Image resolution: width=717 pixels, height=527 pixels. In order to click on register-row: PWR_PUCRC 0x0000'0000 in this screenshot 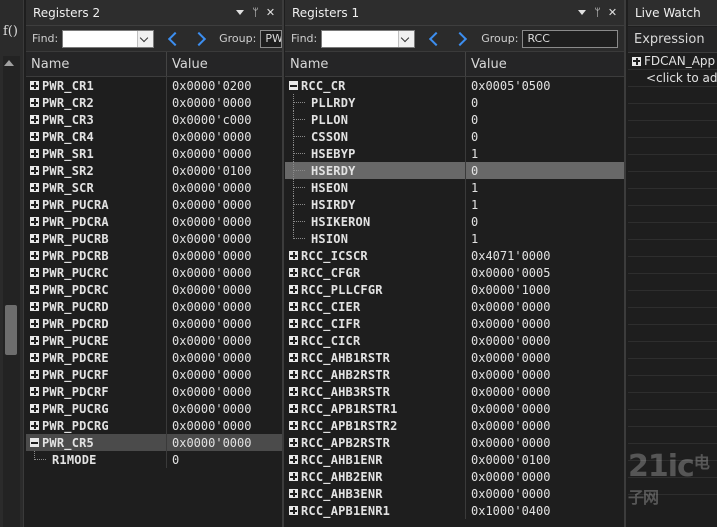, I will do `click(154, 272)`.